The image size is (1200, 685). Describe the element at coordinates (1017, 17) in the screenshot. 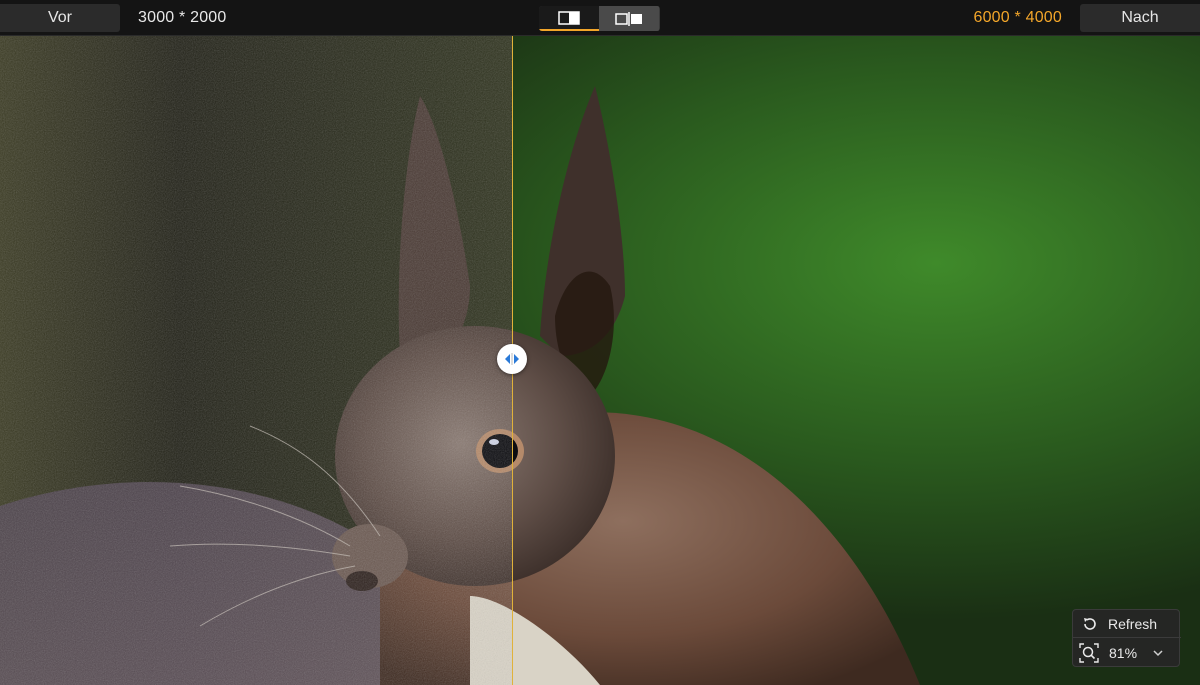

I see `after-dimensions: 6000 * 4000` at that location.